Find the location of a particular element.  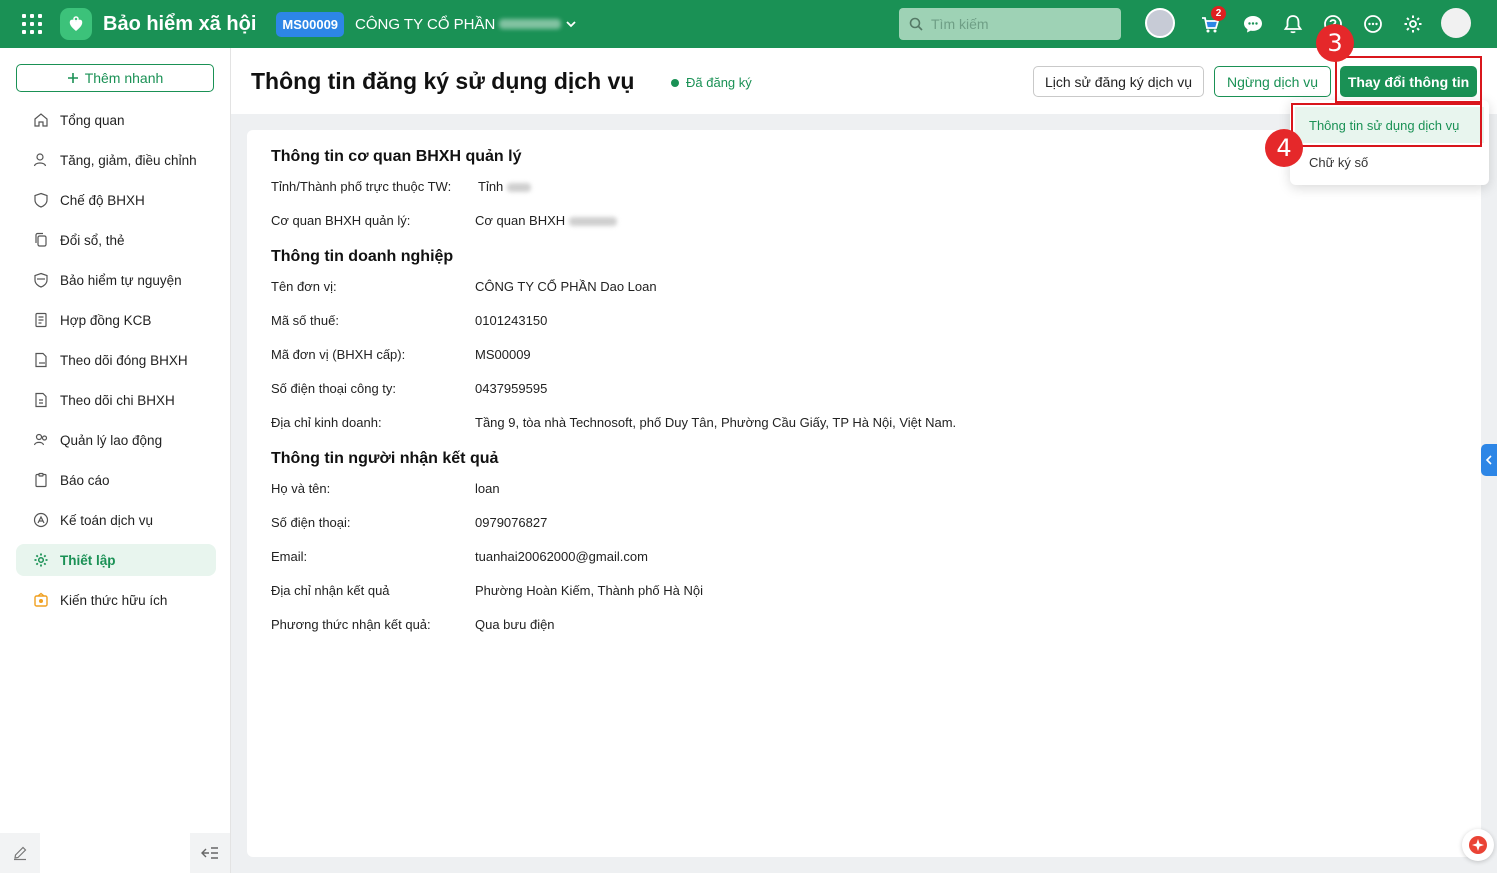

contract-icon is located at coordinates (41, 320).